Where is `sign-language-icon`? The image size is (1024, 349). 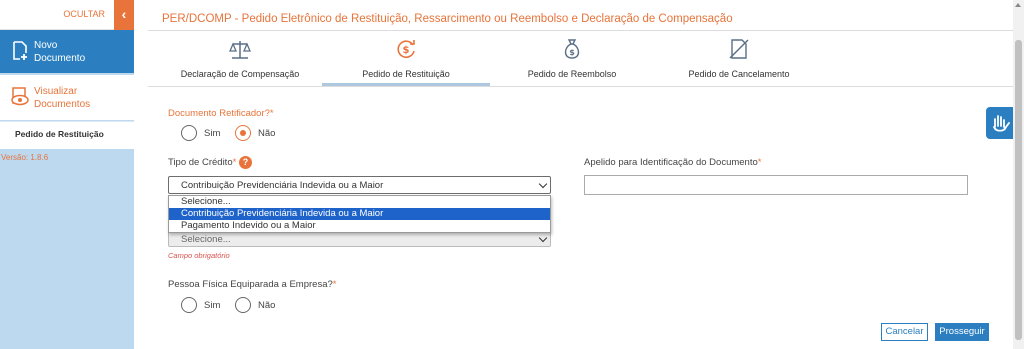
sign-language-icon is located at coordinates (1001, 123).